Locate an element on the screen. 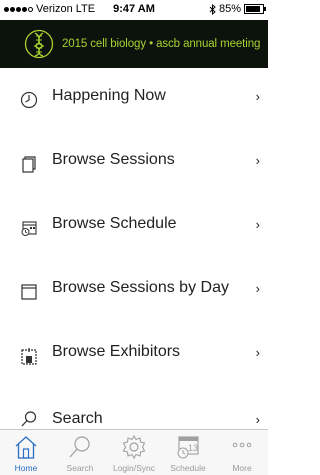 The height and width of the screenshot is (475, 320). menu-item-label: Browse Schedule is located at coordinates (114, 223).